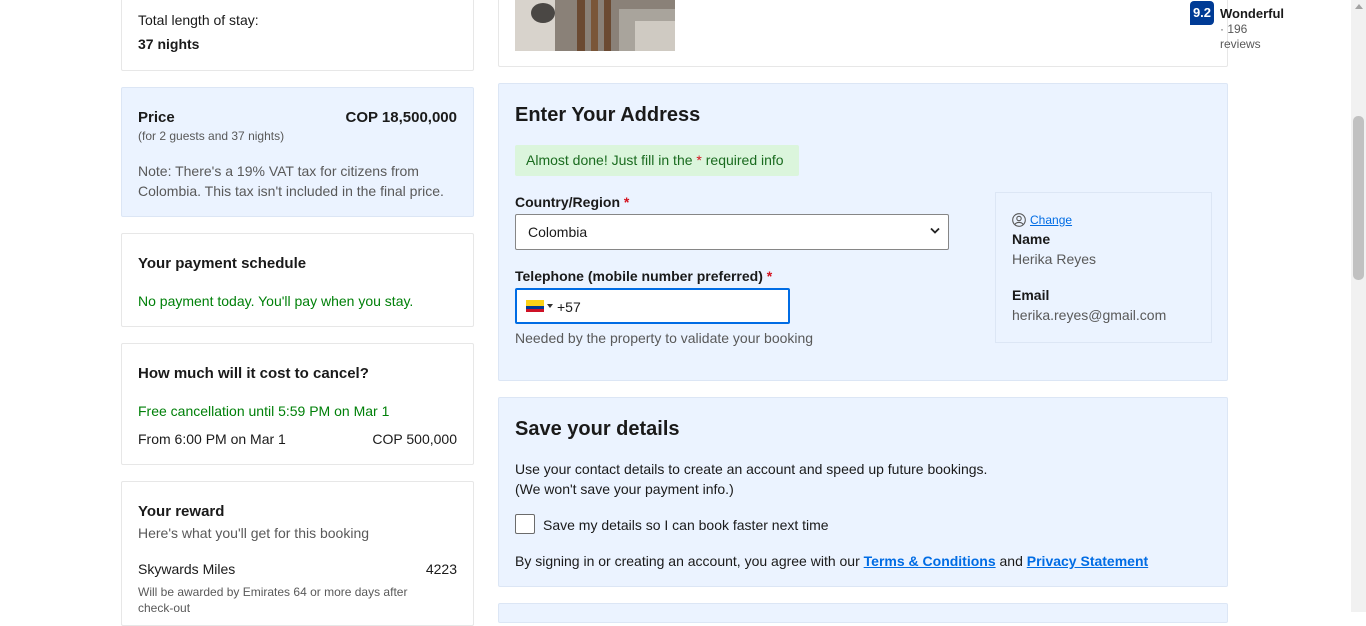 The height and width of the screenshot is (626, 1366). I want to click on profile-name-value: Herika Reyes, so click(1054, 259).